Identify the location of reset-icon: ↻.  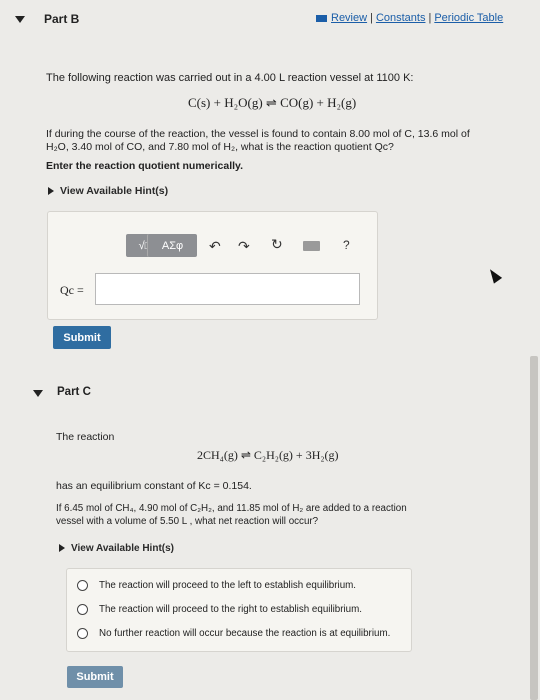
(277, 244).